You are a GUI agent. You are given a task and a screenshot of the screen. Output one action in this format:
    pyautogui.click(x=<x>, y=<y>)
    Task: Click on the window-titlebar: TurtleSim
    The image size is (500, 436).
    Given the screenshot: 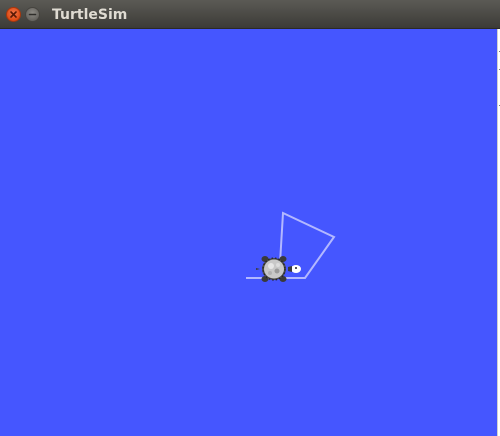 What is the action you would take?
    pyautogui.click(x=250, y=14)
    